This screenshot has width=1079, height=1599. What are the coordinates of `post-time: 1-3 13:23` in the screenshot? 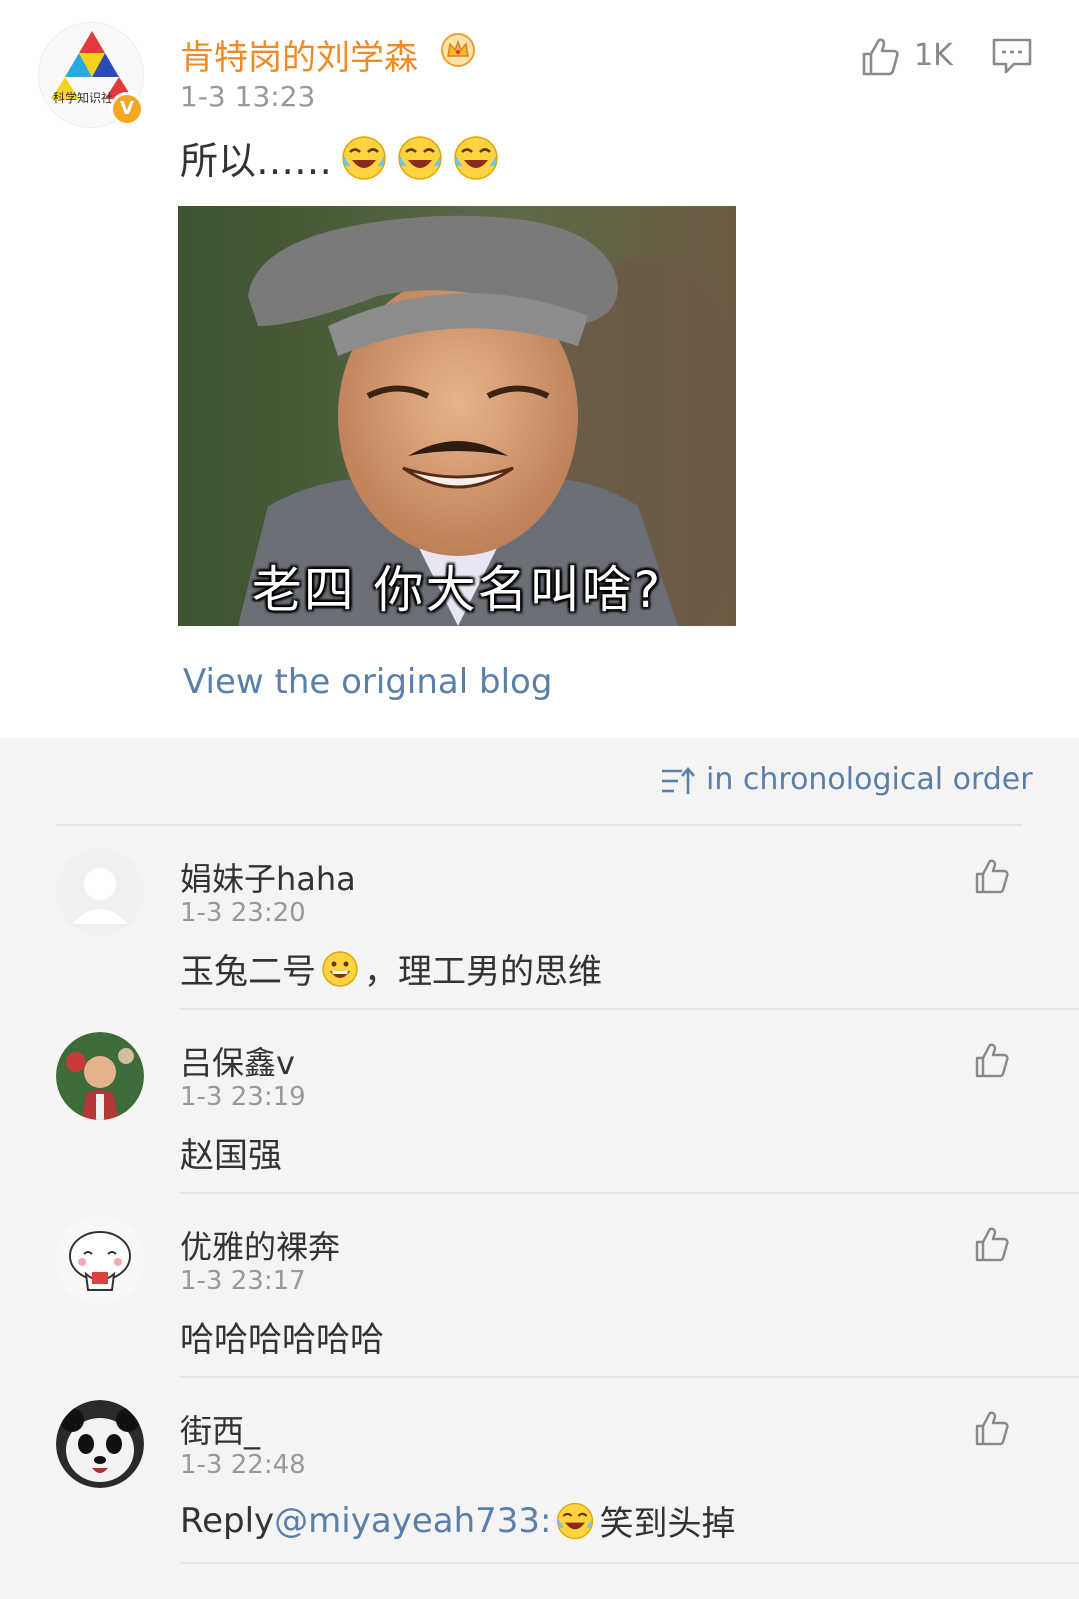 It's located at (248, 96).